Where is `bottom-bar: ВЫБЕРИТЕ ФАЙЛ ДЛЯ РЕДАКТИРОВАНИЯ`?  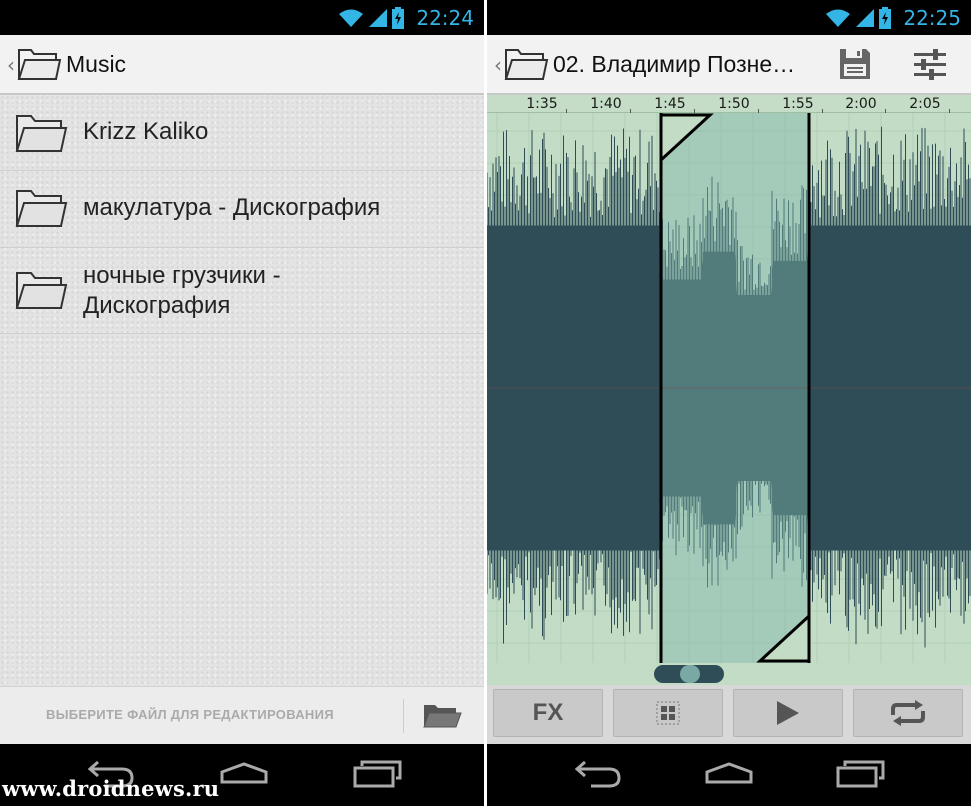 bottom-bar: ВЫБЕРИТЕ ФАЙЛ ДЛЯ РЕДАКТИРОВАНИЯ is located at coordinates (242, 715).